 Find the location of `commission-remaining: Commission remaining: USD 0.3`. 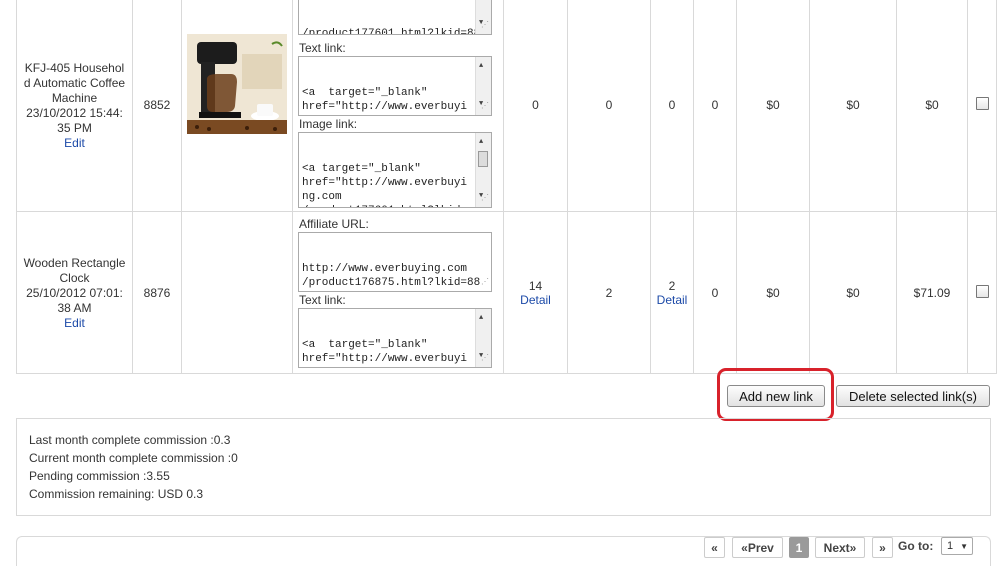

commission-remaining: Commission remaining: USD 0.3 is located at coordinates (116, 494).